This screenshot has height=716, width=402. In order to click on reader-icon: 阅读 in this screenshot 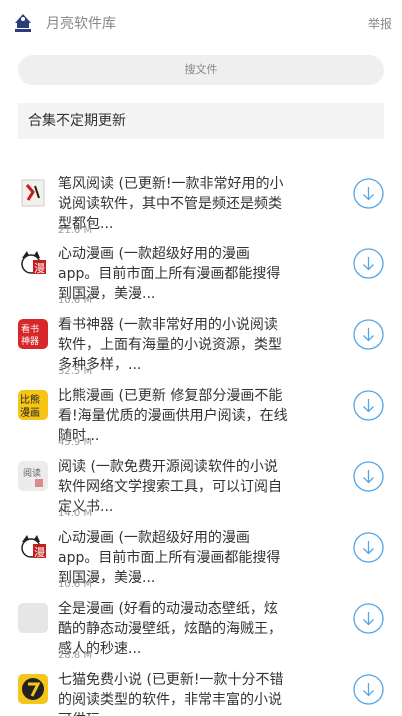, I will do `click(33, 476)`.